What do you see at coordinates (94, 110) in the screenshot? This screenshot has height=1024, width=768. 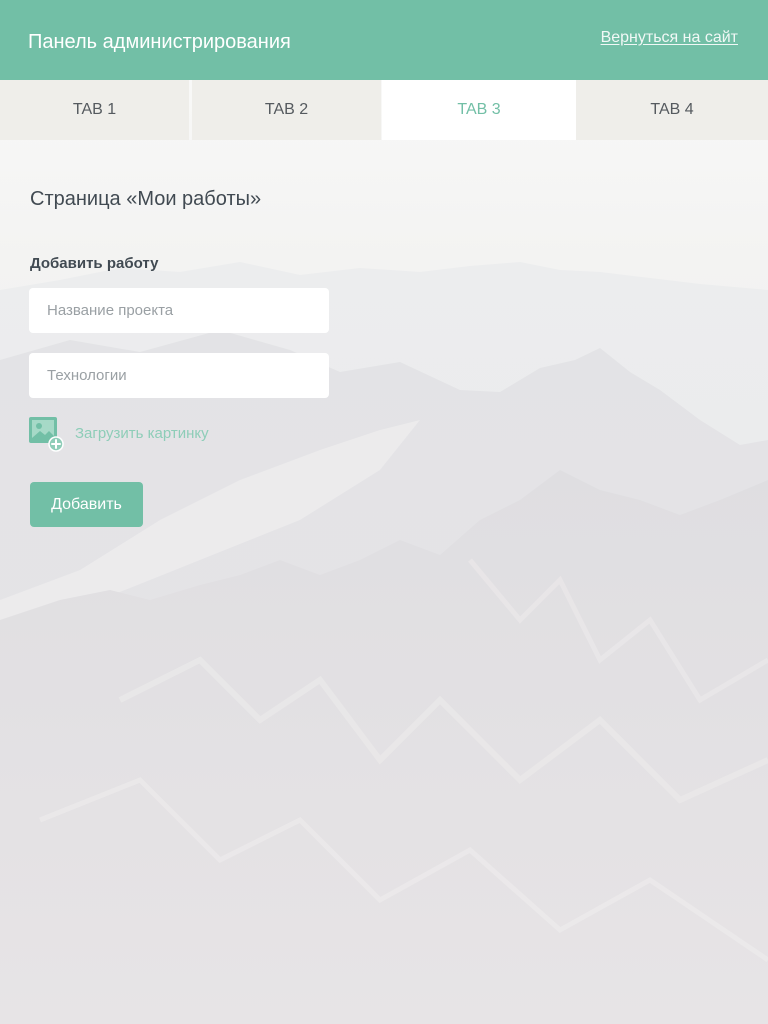 I see `tab-1: TAB 1` at bounding box center [94, 110].